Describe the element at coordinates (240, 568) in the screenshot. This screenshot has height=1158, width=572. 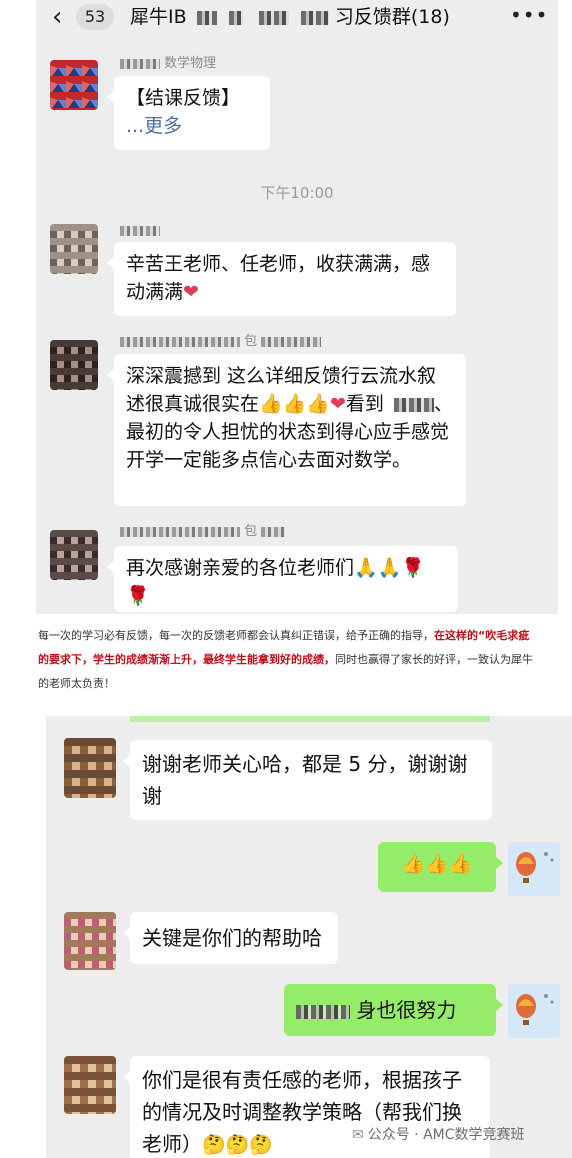
I see `message-text: 再次感谢亲爱的各位老师们` at that location.